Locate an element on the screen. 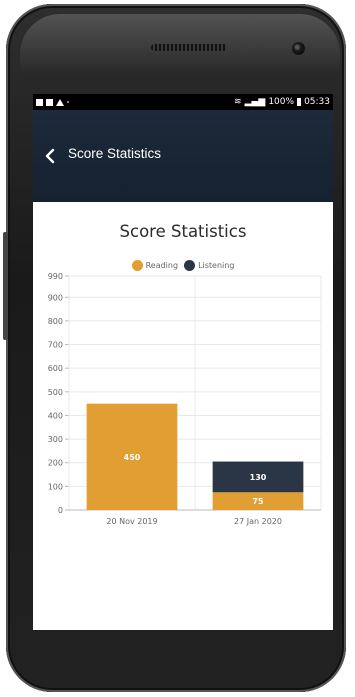  bar-value-label: 75 is located at coordinates (258, 501).